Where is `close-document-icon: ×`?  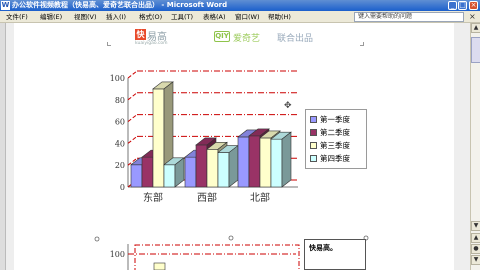 close-document-icon: × is located at coordinates (472, 17).